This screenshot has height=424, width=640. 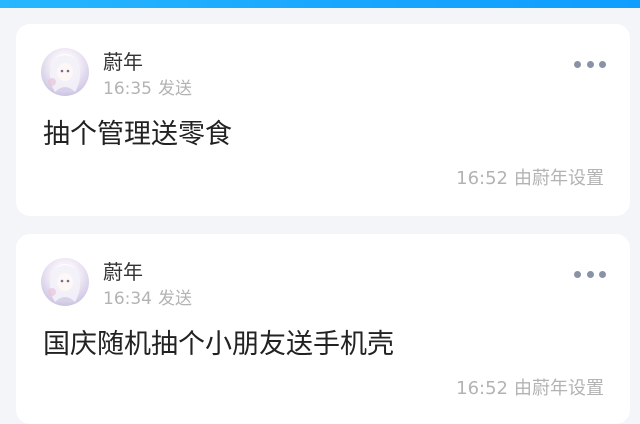 I want to click on post-meta: 16:34 发送, so click(x=147, y=299).